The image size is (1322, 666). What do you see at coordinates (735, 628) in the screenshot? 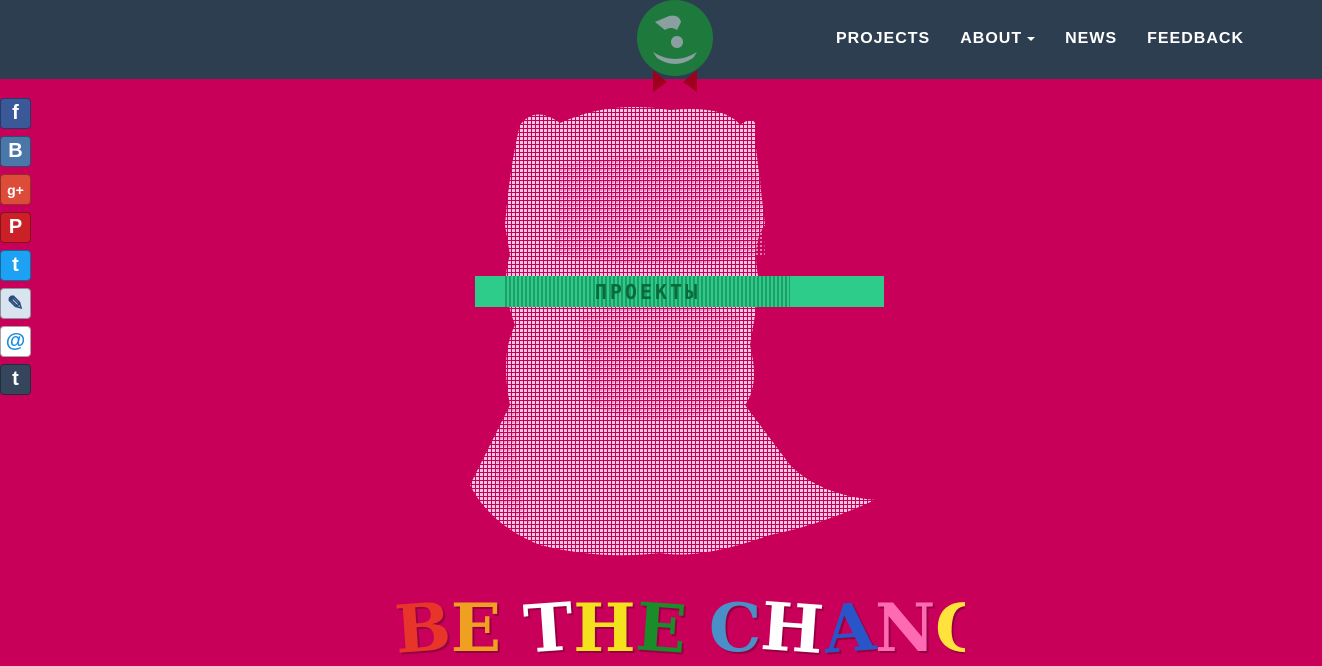
I see `tagline-letter: C` at bounding box center [735, 628].